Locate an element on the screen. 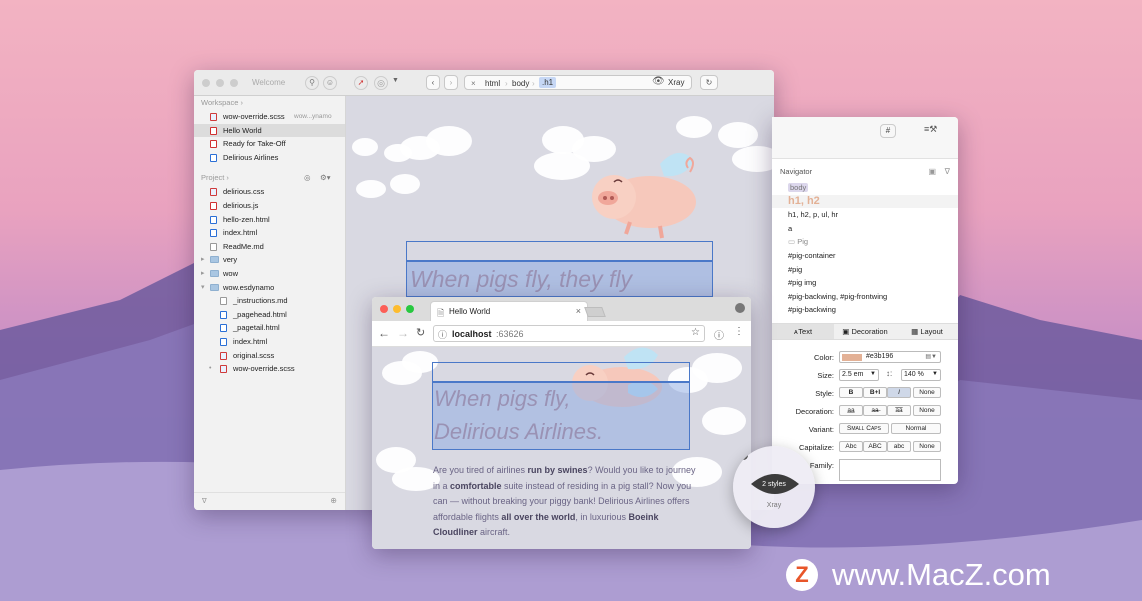  profile-icon is located at coordinates (740, 308).